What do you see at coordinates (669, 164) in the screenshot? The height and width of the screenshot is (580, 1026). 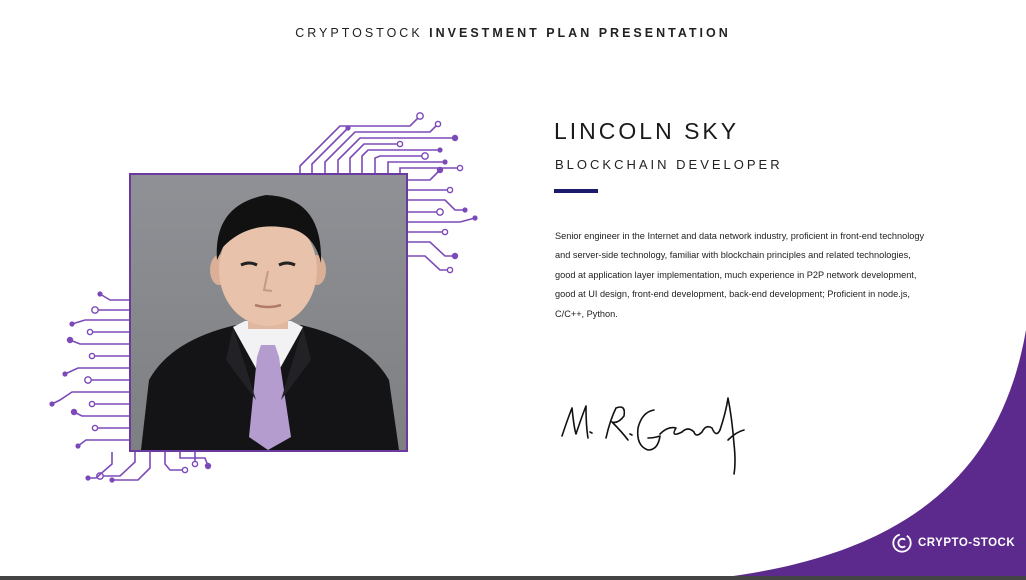 I see `profile-role: BLOCKCHAIN DEVELOPER` at bounding box center [669, 164].